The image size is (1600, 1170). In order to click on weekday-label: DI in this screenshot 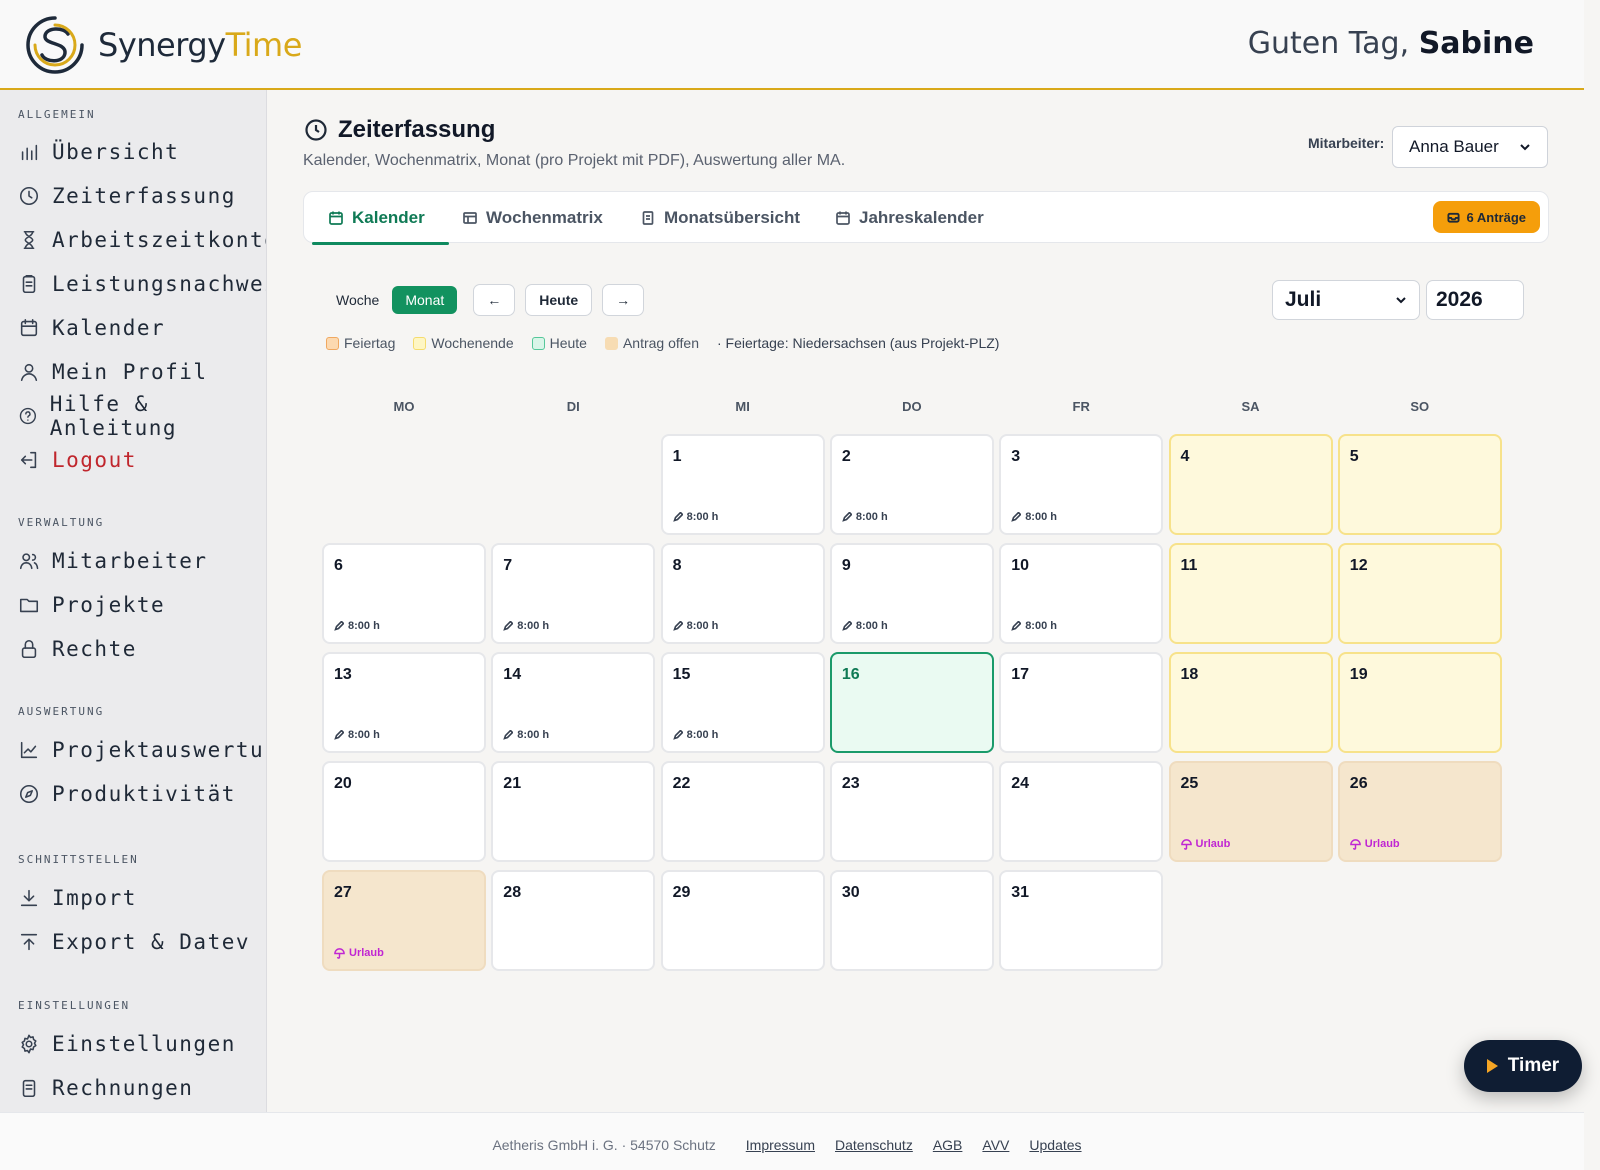, I will do `click(573, 406)`.